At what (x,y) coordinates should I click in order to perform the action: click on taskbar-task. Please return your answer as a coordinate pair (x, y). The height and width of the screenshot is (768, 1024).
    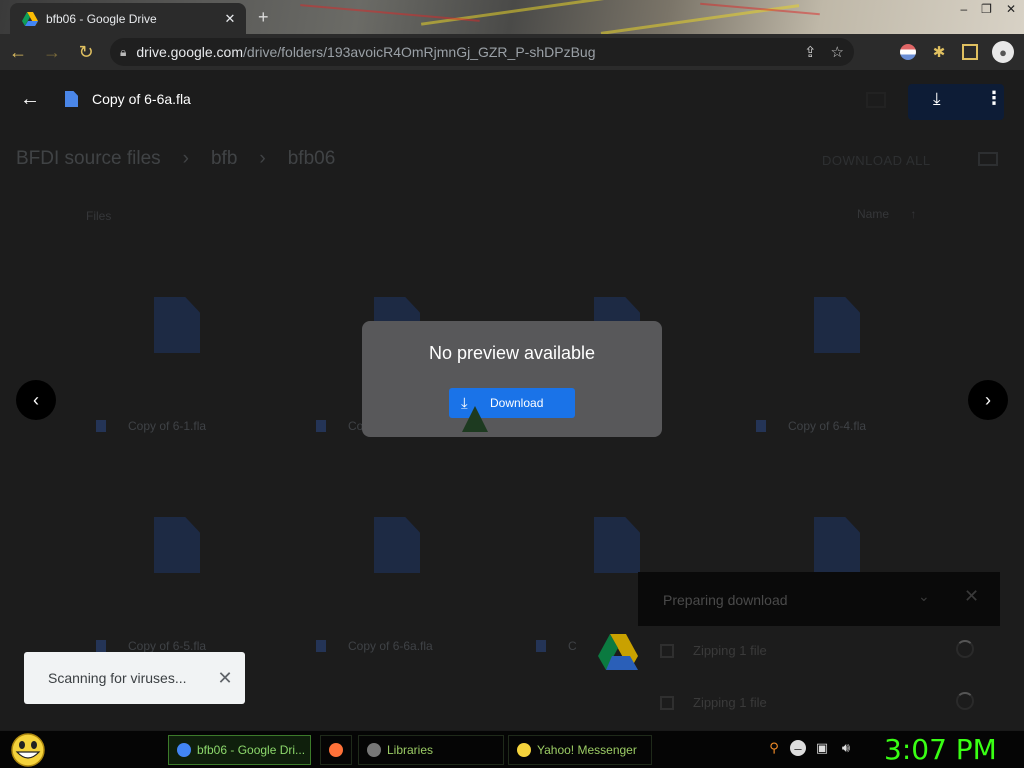
    Looking at the image, I should click on (336, 750).